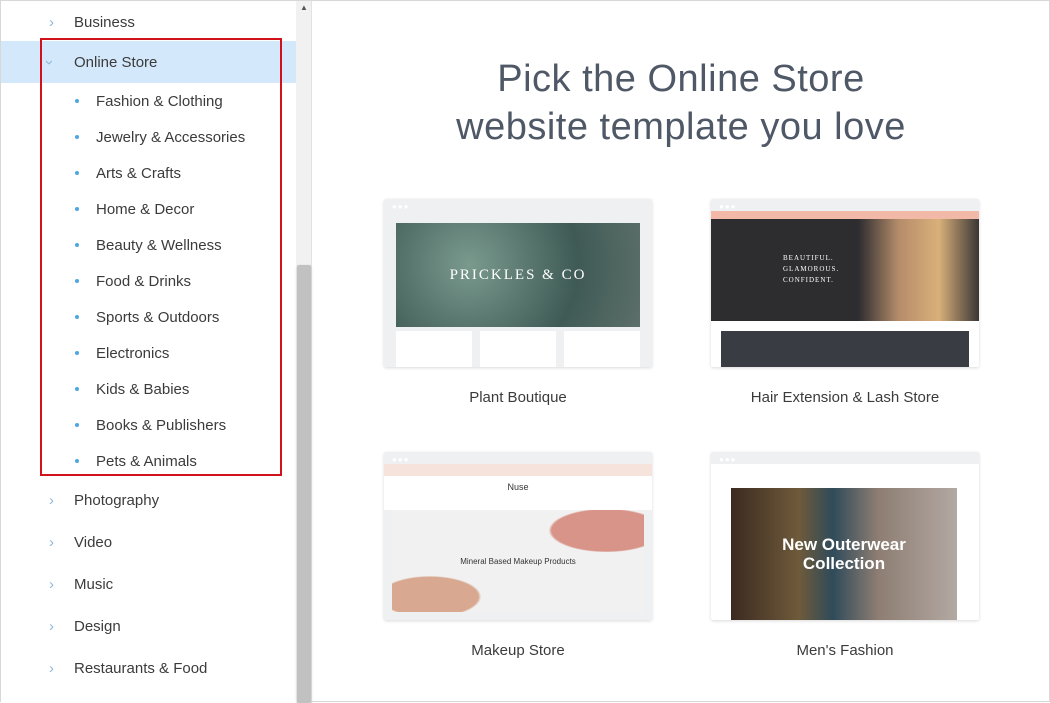 Image resolution: width=1050 pixels, height=703 pixels. I want to click on template-card-plant-boutique: ●●● PRICKLES & CO Plant Boutique, so click(518, 302).